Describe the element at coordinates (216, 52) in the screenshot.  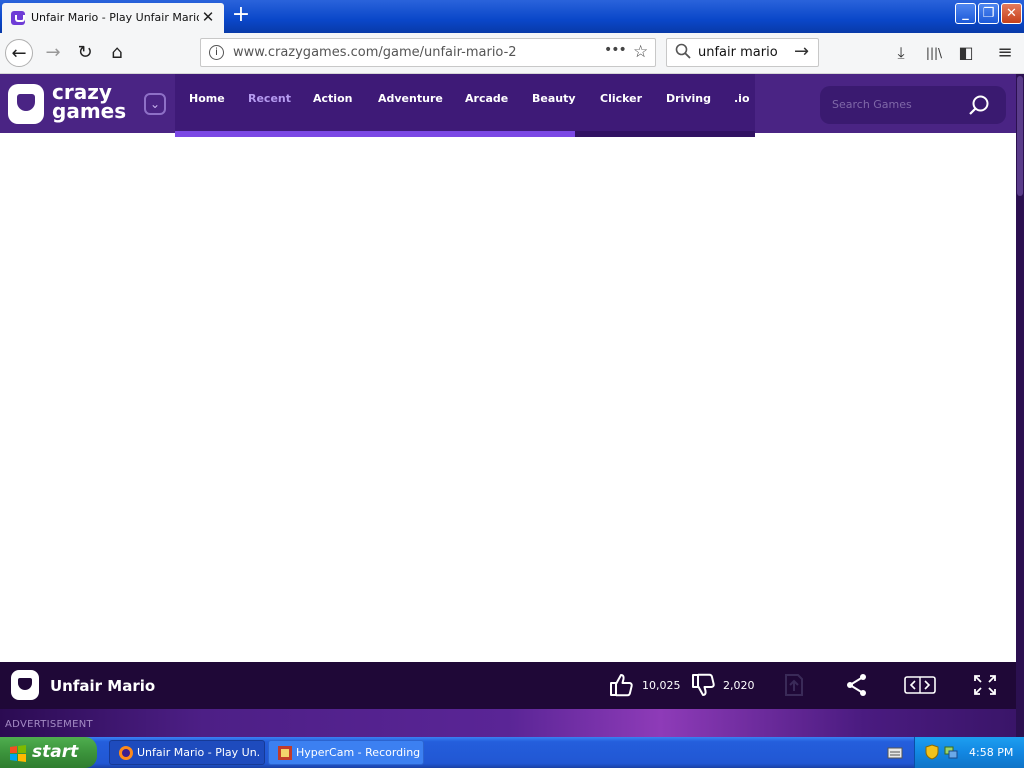
I see `site-info-icon: i` at that location.